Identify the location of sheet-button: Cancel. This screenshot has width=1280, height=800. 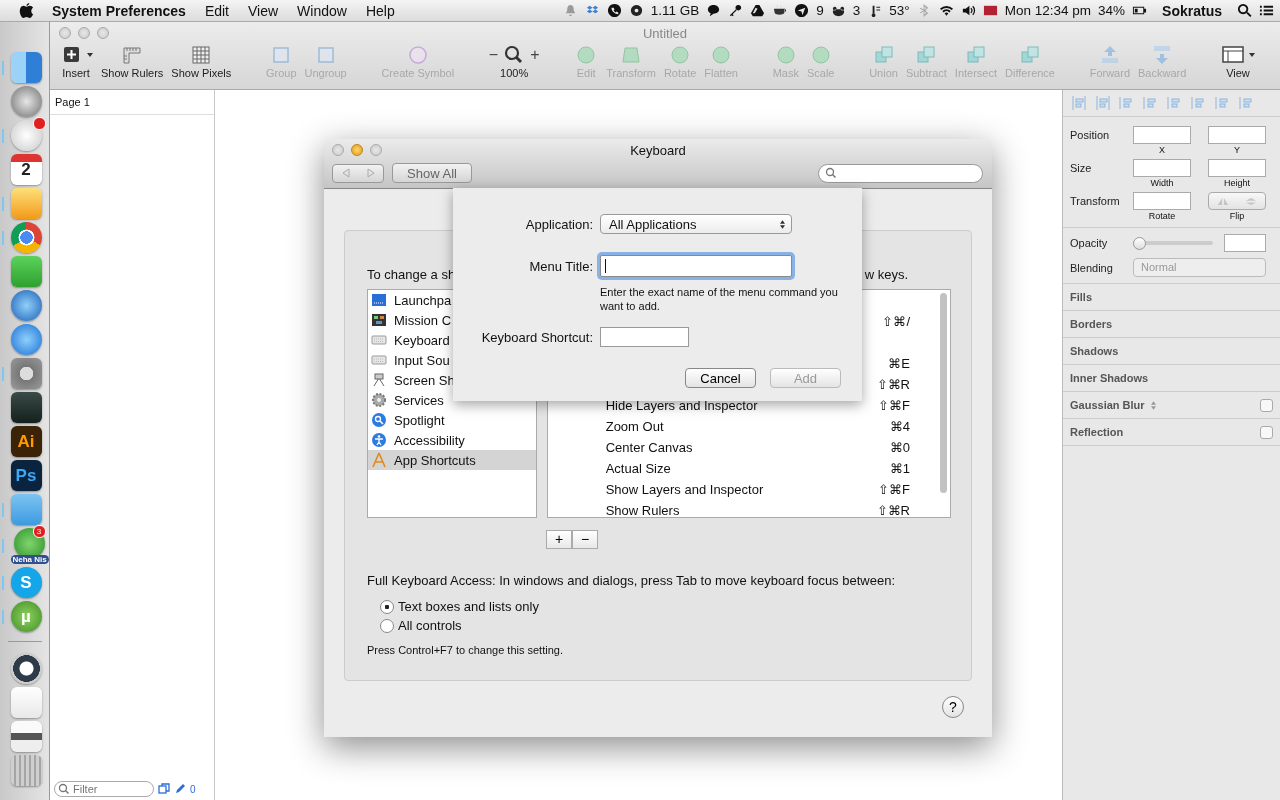
(720, 378).